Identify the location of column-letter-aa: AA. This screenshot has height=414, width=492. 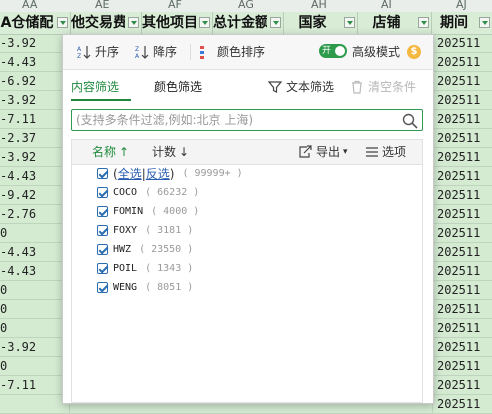
(29, 5).